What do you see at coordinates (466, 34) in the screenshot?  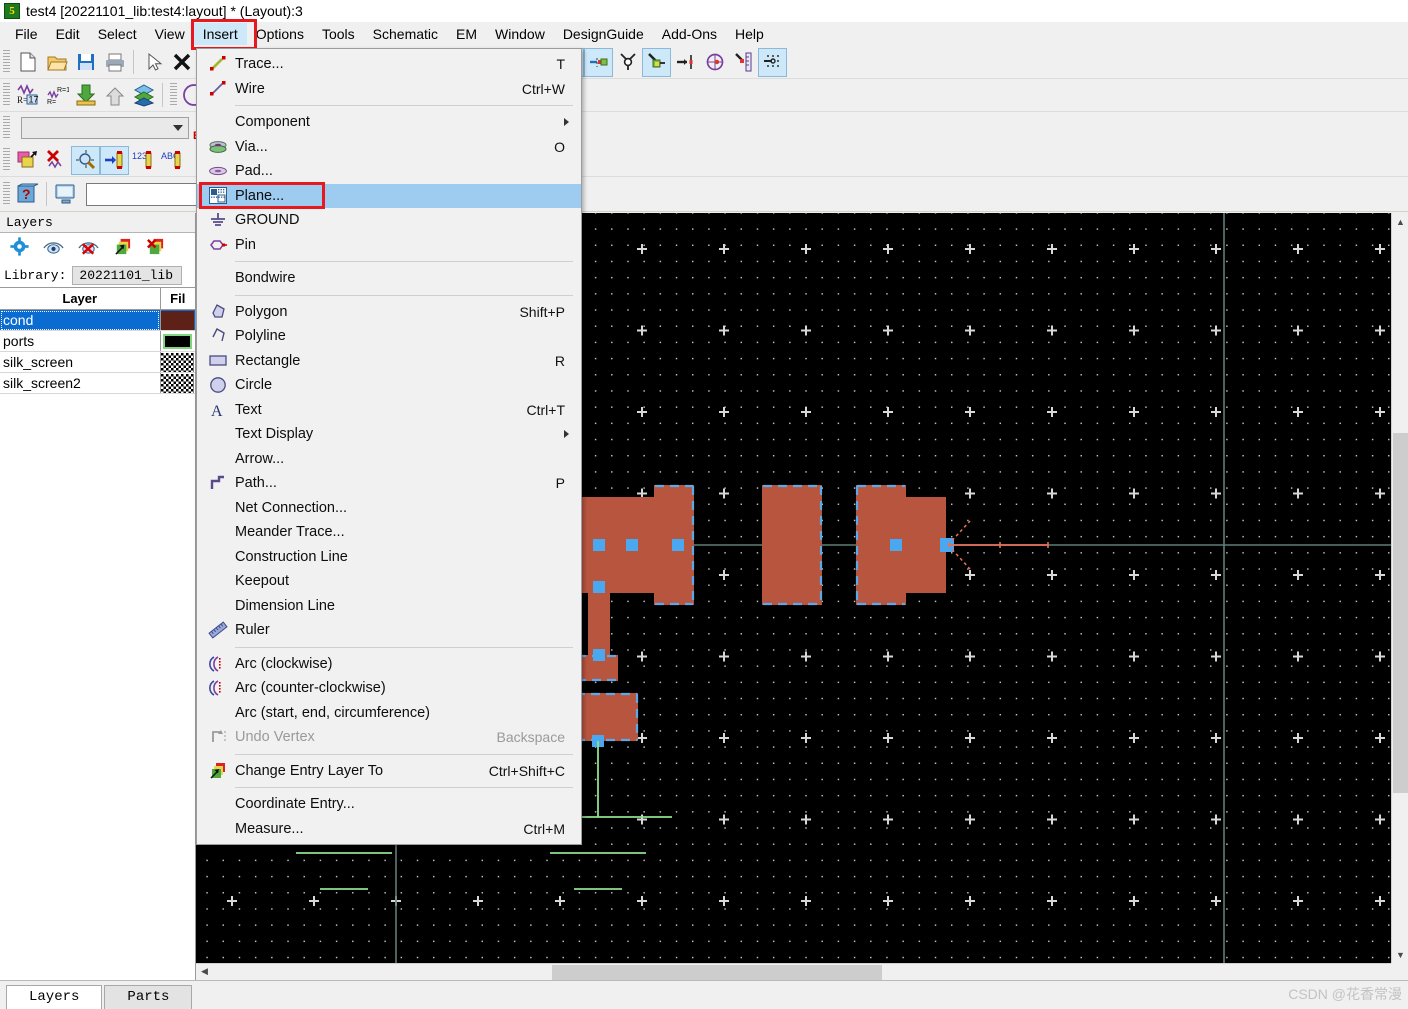 I see `menu-item-em: EM` at bounding box center [466, 34].